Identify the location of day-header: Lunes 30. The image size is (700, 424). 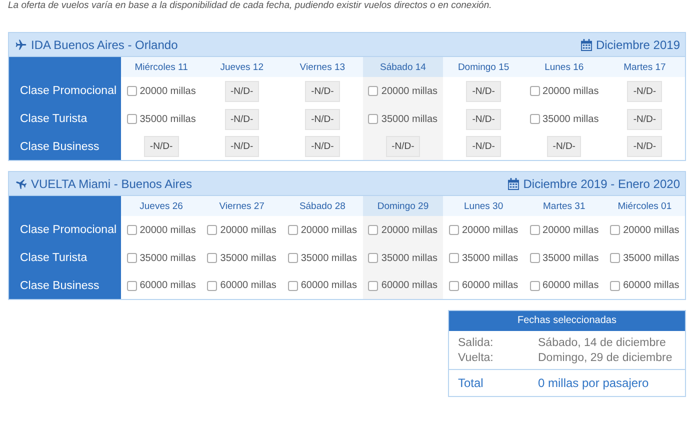
(483, 206).